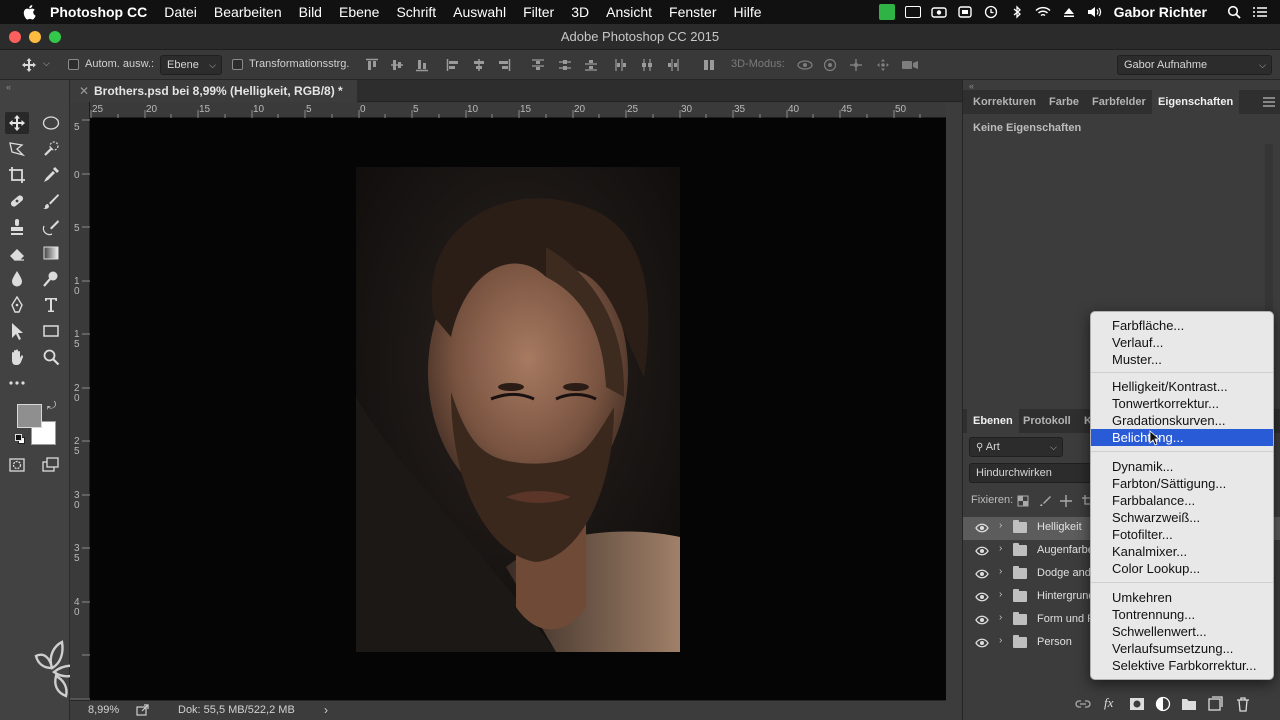  I want to click on move-tool, so click(17, 123).